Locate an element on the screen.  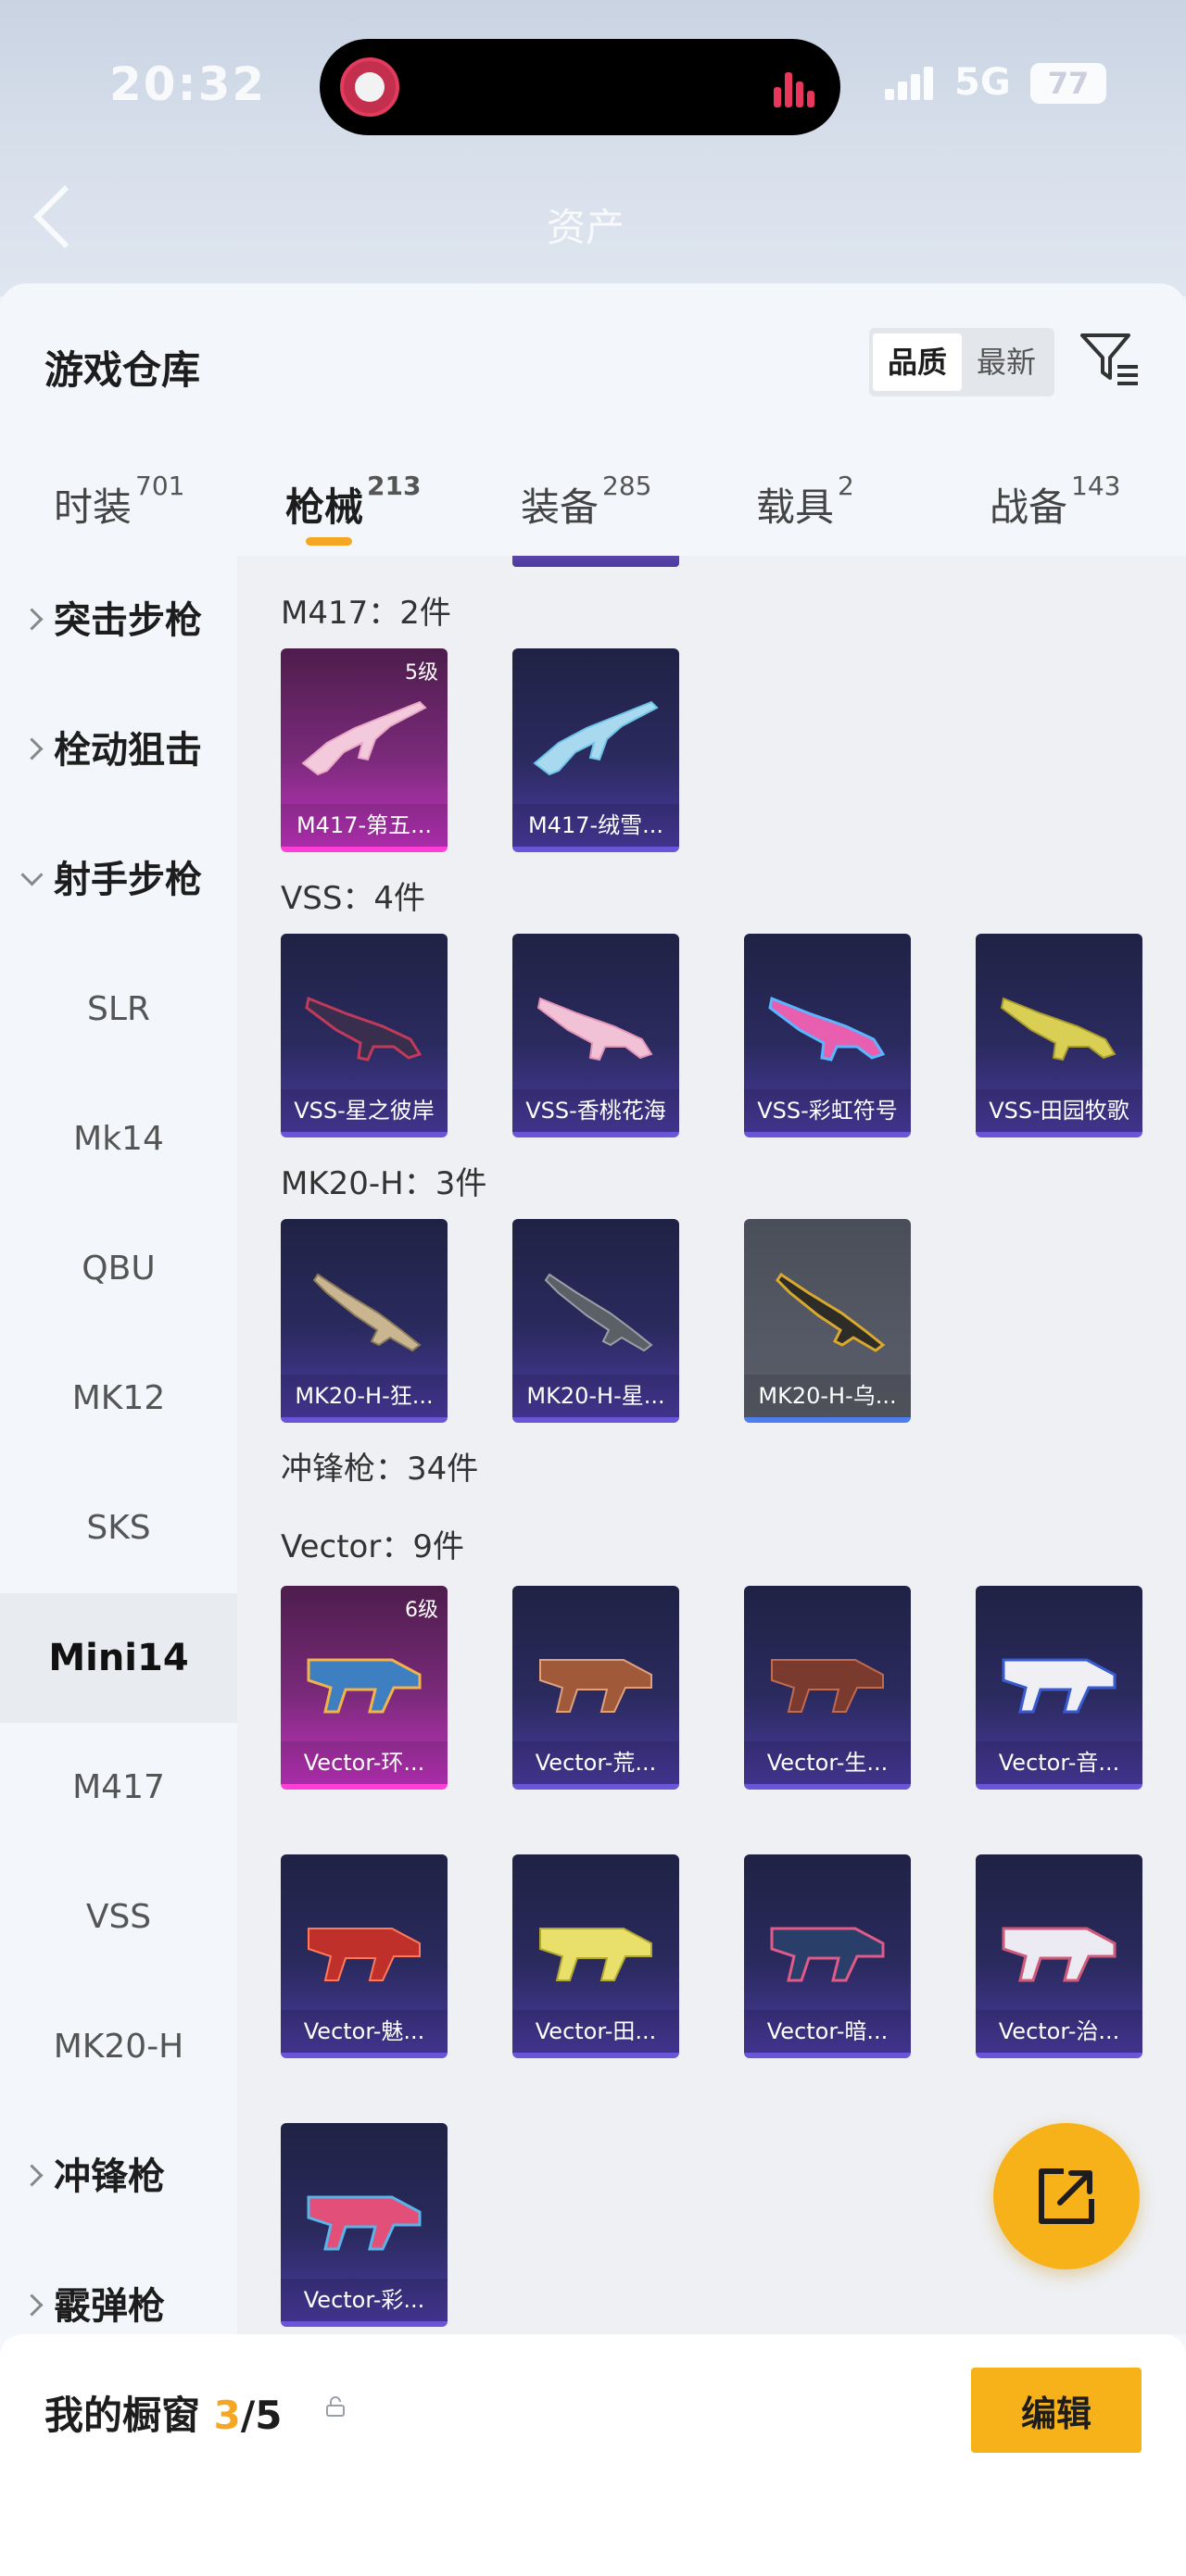
tab-equipment: 装备 285 is located at coordinates (586, 502).